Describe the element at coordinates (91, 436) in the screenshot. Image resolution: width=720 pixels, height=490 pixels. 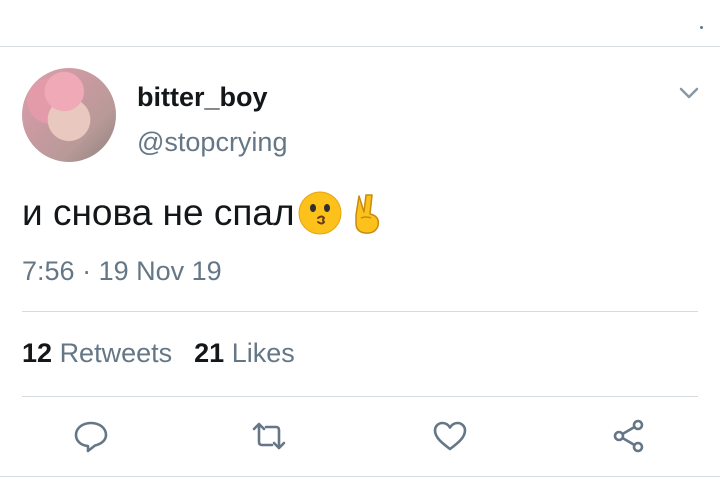
I see `reply-icon` at that location.